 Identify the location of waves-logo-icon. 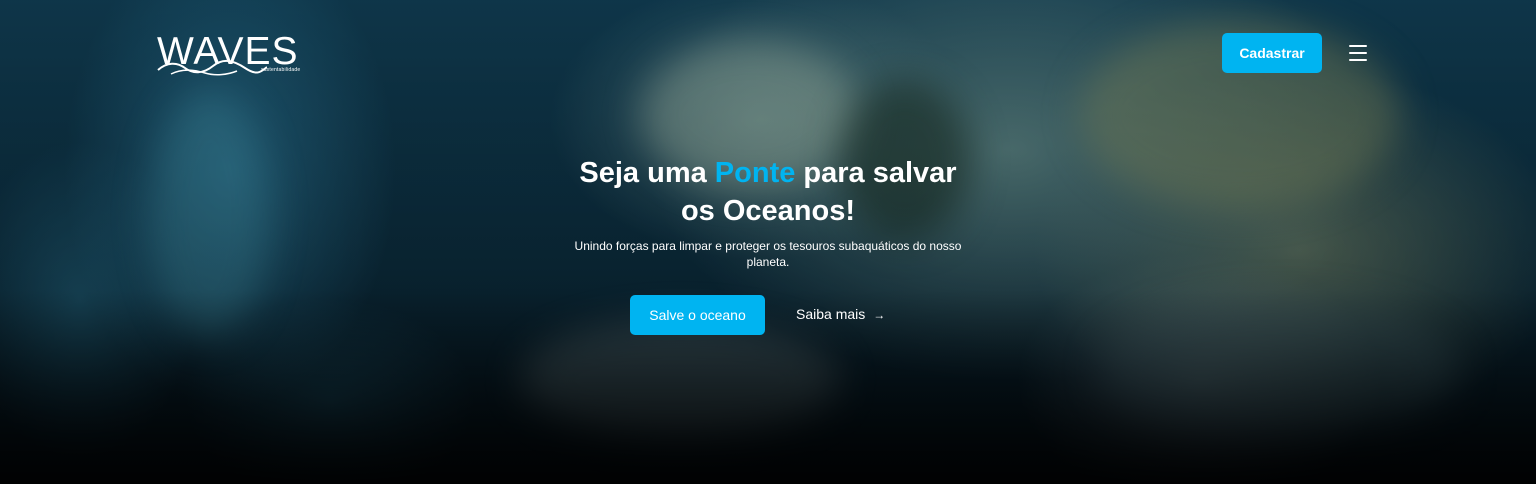
(212, 68).